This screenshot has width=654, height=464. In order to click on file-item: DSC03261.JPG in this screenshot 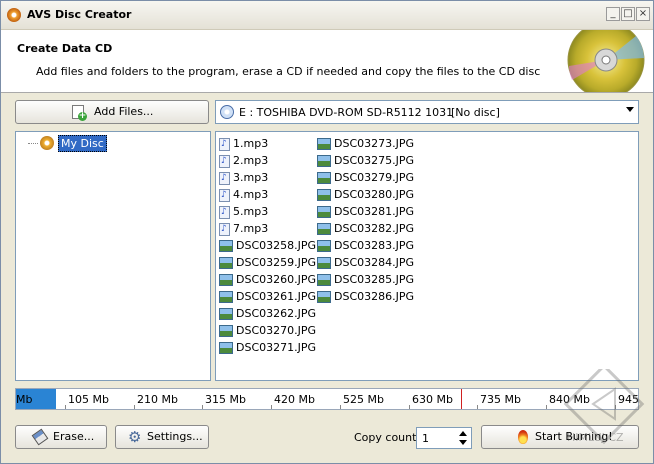, I will do `click(267, 296)`.